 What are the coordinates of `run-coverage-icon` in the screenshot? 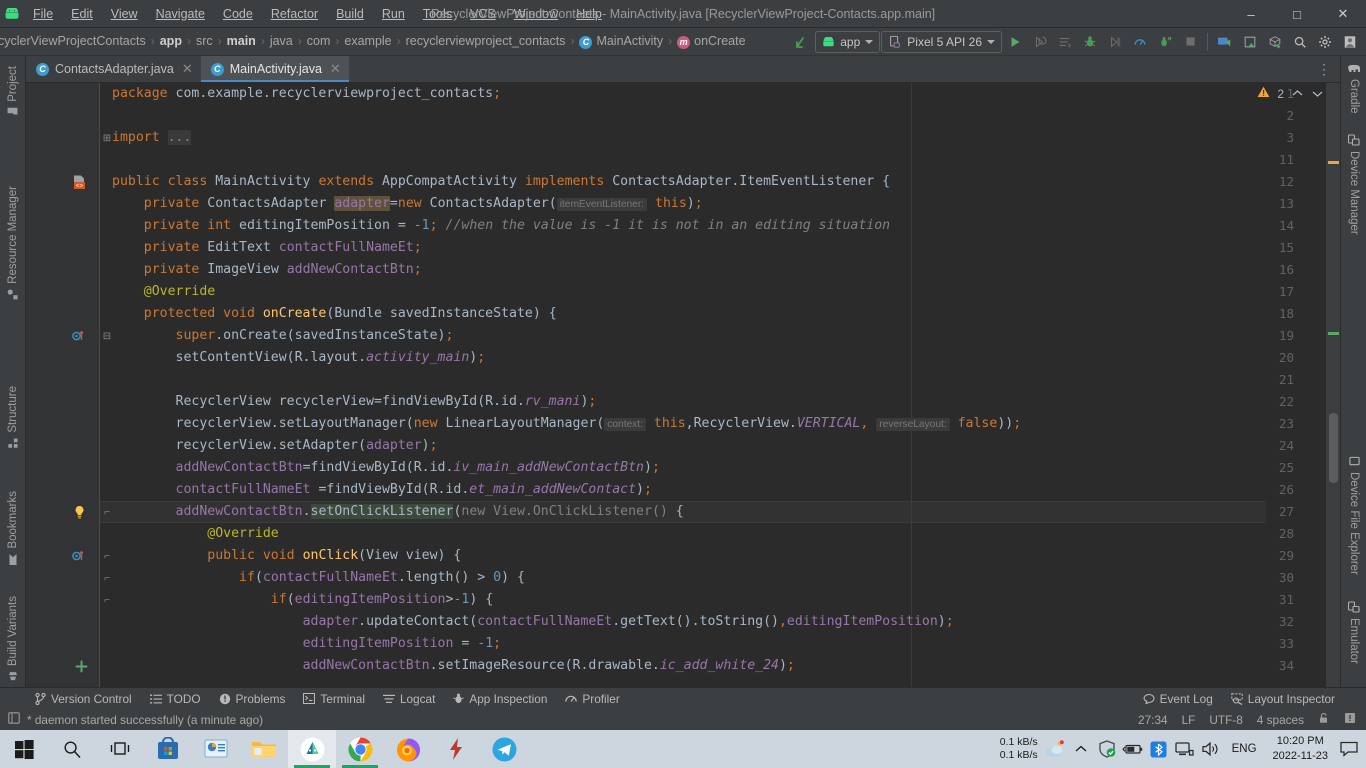 It's located at (1165, 42).